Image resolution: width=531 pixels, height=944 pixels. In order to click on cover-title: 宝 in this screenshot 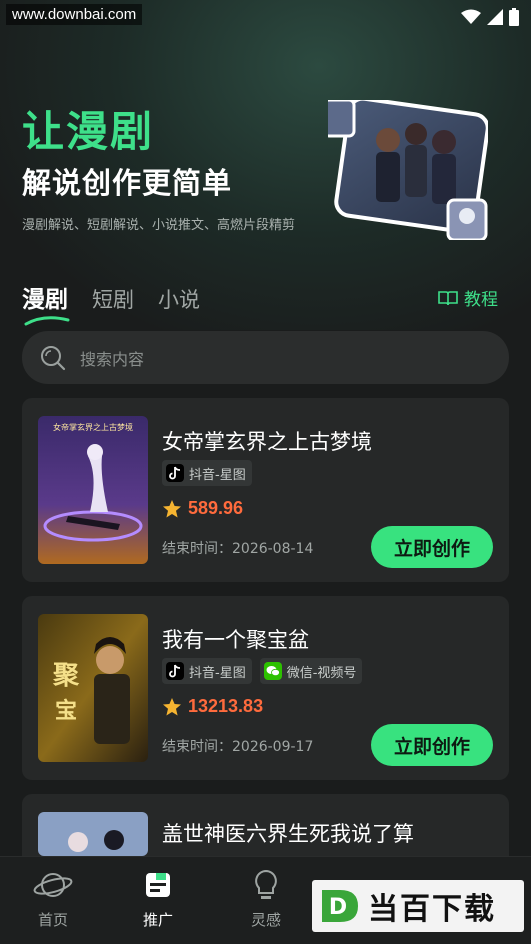, I will do `click(66, 711)`.